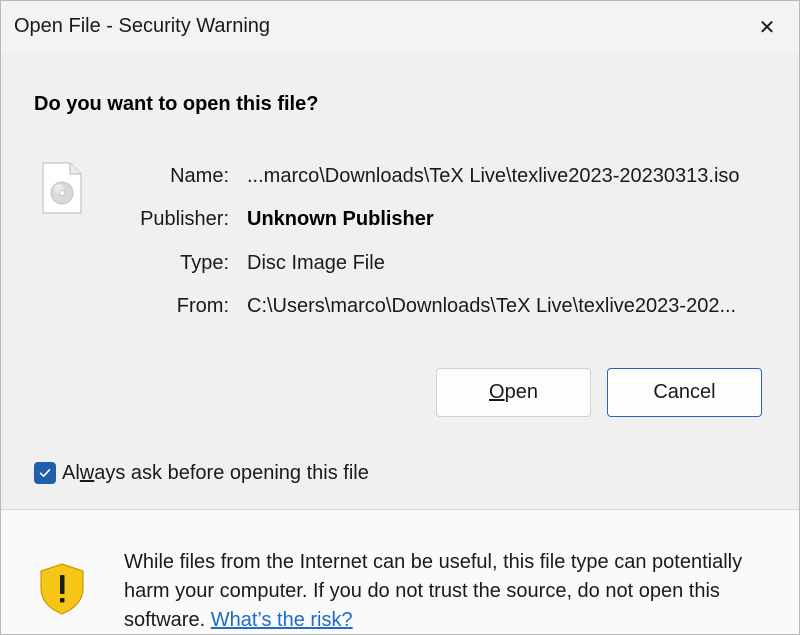  What do you see at coordinates (184, 219) in the screenshot?
I see `publisher-label: Publisher:` at bounding box center [184, 219].